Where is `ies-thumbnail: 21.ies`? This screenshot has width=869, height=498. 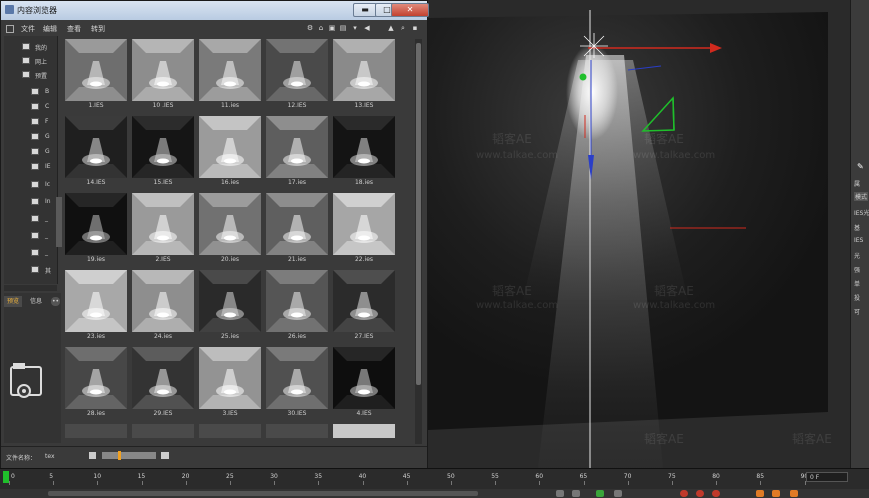
ies-thumbnail: 21.ies is located at coordinates (297, 229).